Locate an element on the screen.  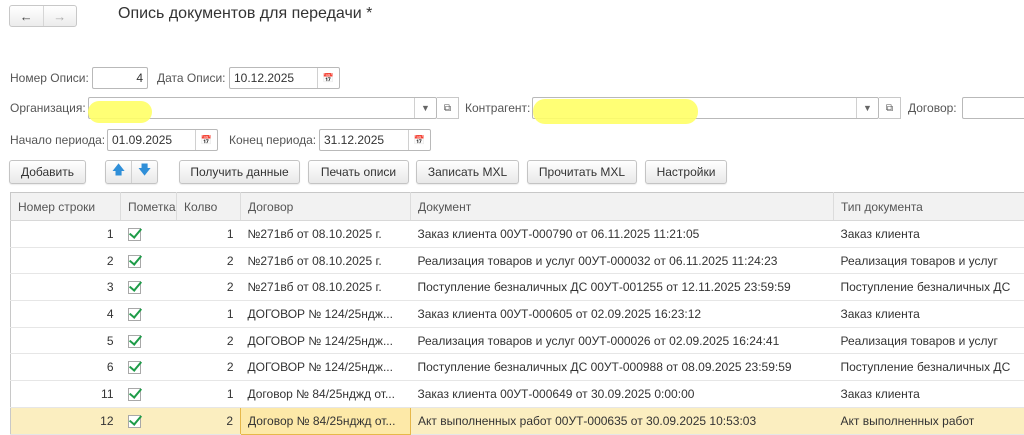
forward-button: → is located at coordinates (60, 16).